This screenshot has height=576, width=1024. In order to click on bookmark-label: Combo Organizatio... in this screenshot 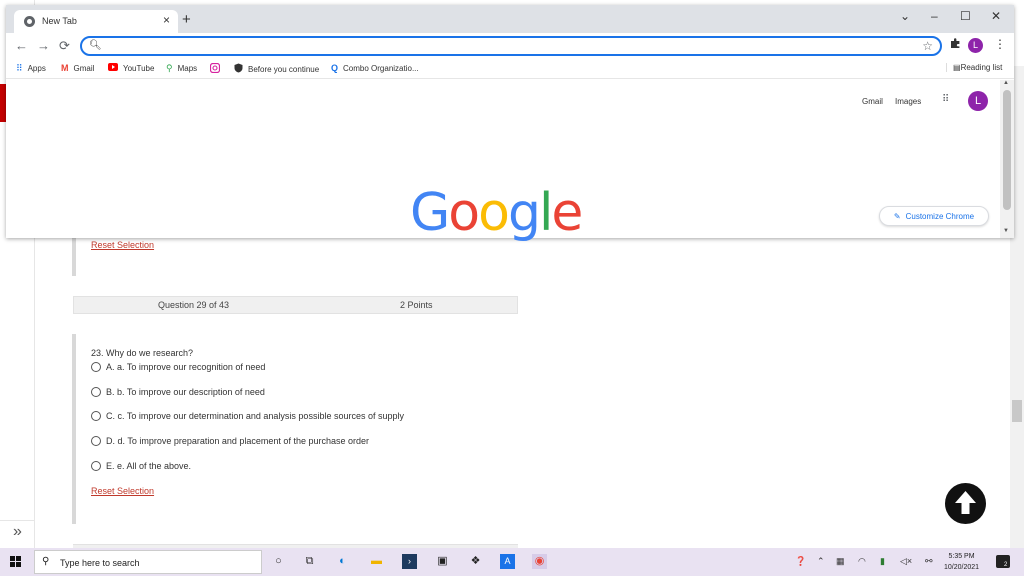, I will do `click(381, 68)`.